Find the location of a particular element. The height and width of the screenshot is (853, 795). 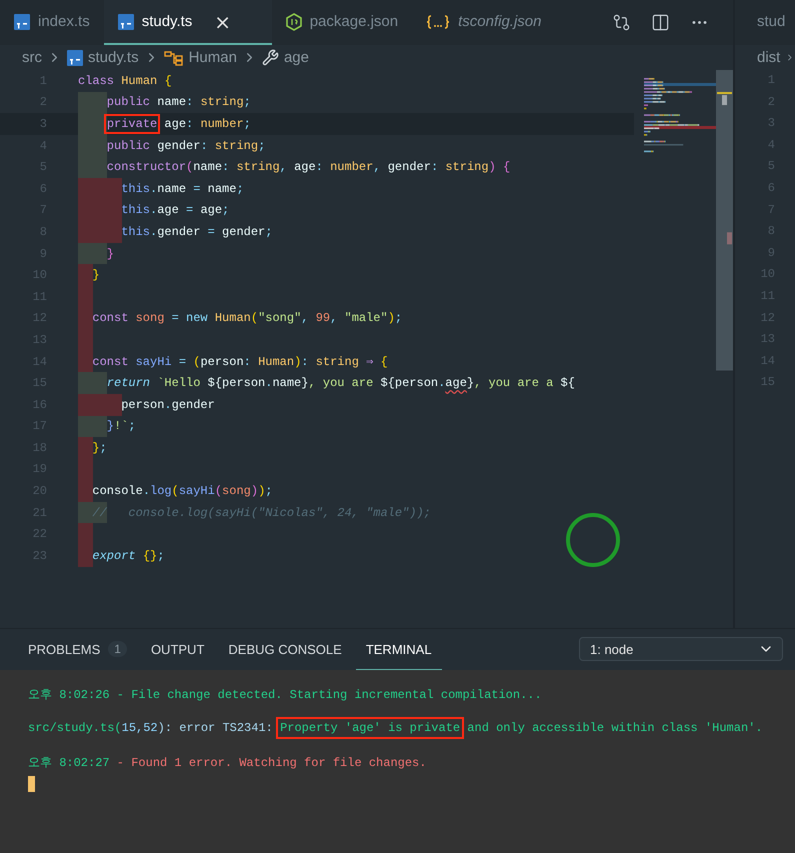

panel-tab: DEBUG CONSOLE is located at coordinates (285, 649).